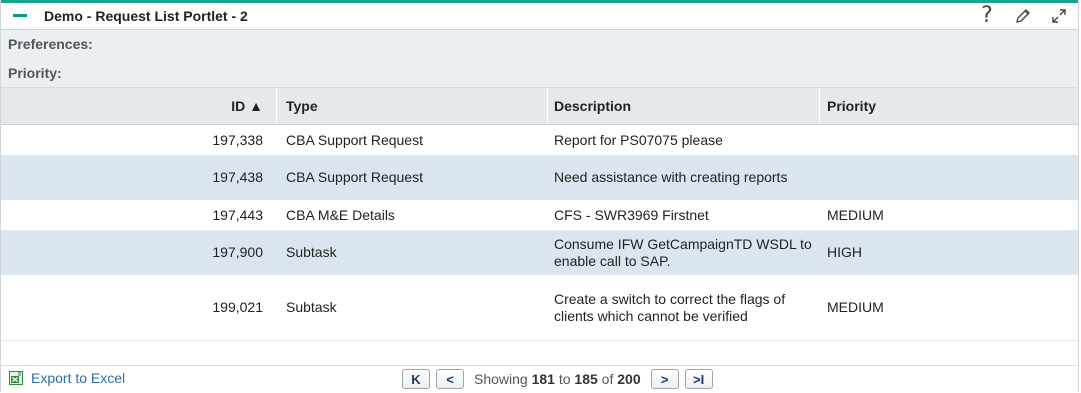  Describe the element at coordinates (501, 379) in the screenshot. I see `showing-prefix: Showing` at that location.